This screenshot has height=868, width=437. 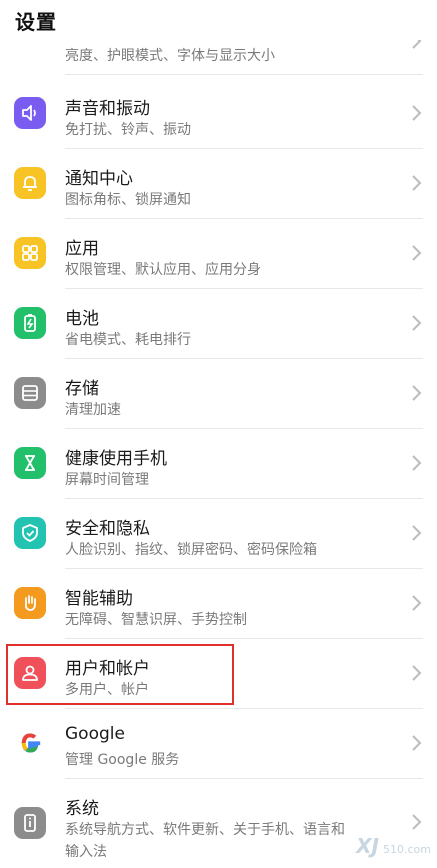 I want to click on storage-icon, so click(x=30, y=393).